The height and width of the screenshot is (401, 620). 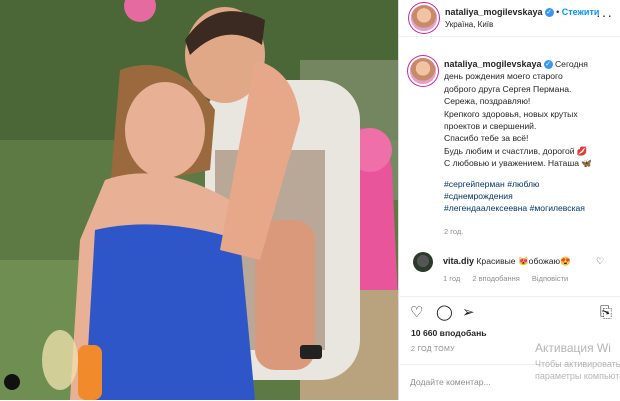 I want to click on comment-likes: 2 вподобання, so click(x=496, y=278).